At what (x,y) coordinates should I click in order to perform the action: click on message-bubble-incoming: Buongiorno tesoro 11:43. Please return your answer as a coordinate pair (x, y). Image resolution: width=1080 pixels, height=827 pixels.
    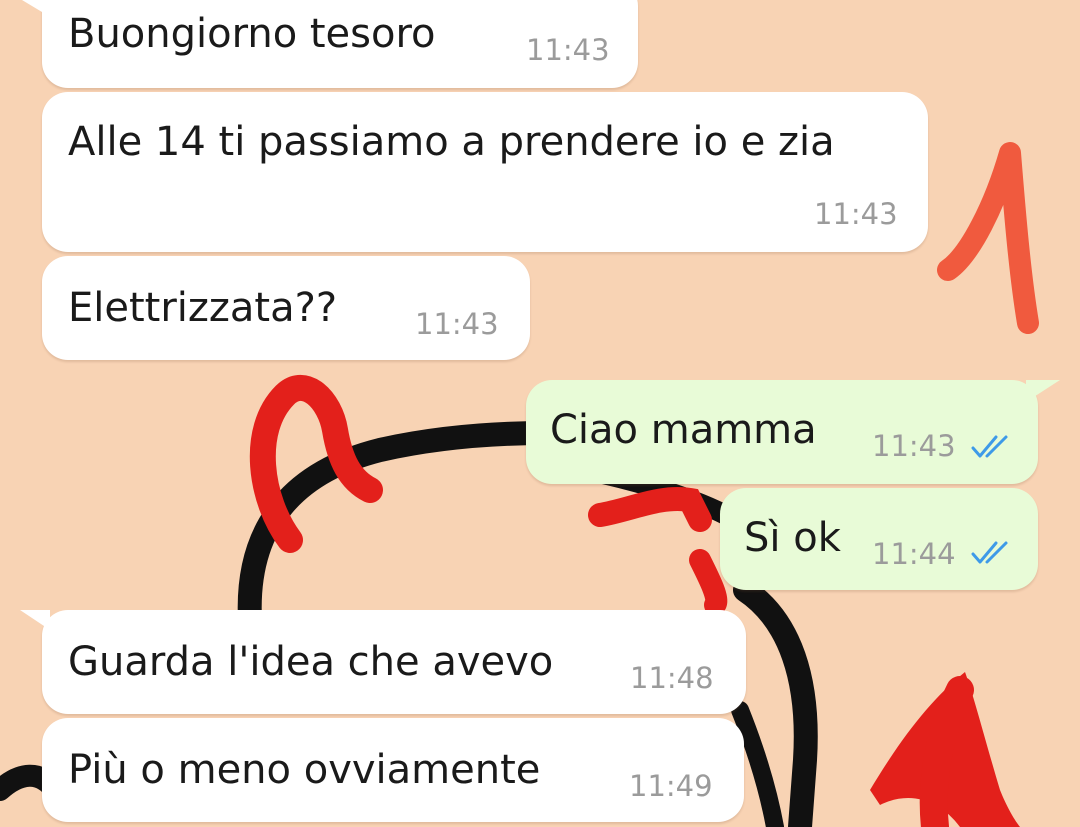
    Looking at the image, I should click on (340, 44).